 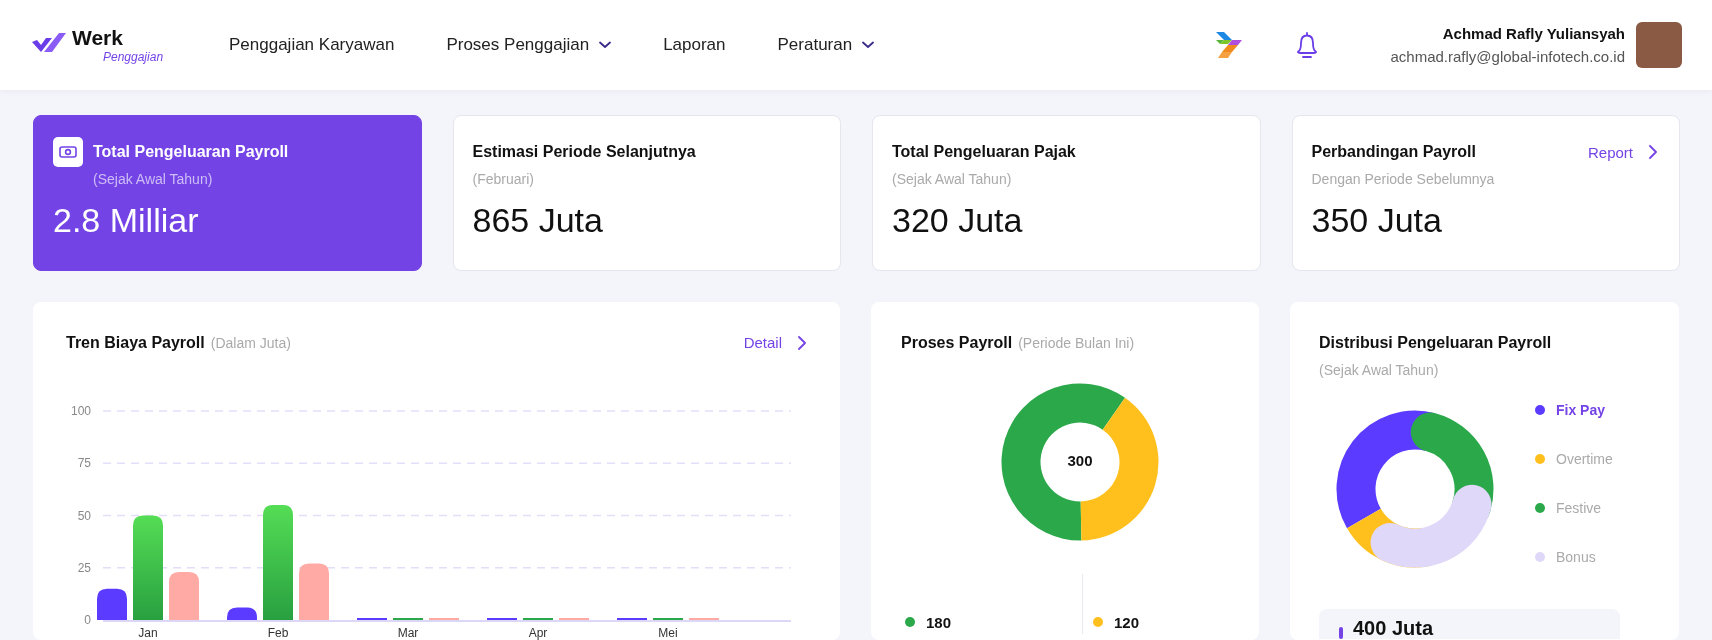 I want to click on legend-value: 120, so click(x=1127, y=622).